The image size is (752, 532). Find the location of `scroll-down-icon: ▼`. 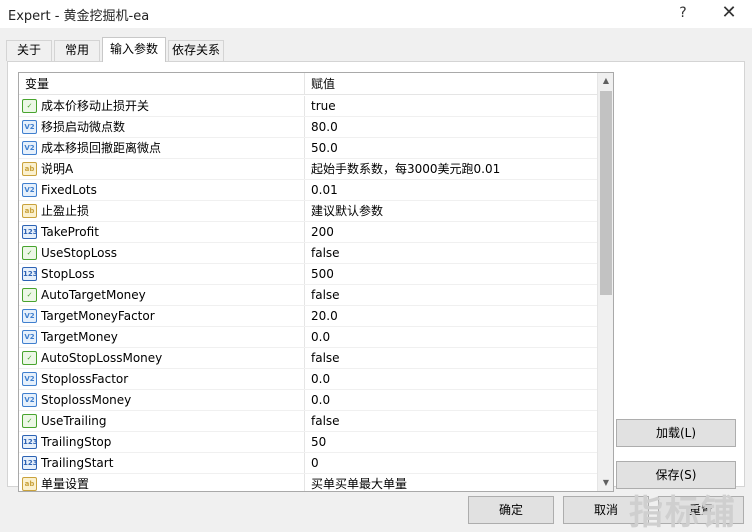

scroll-down-icon: ▼ is located at coordinates (605, 483).